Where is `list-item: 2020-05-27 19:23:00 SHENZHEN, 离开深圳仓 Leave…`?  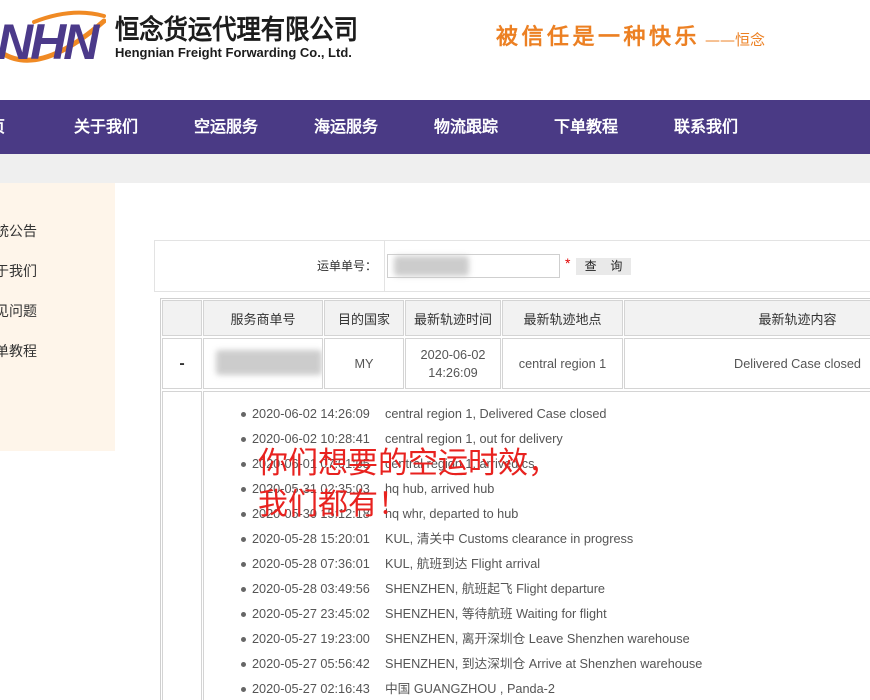 list-item: 2020-05-27 19:23:00 SHENZHEN, 离开深圳仓 Leave… is located at coordinates (550, 639).